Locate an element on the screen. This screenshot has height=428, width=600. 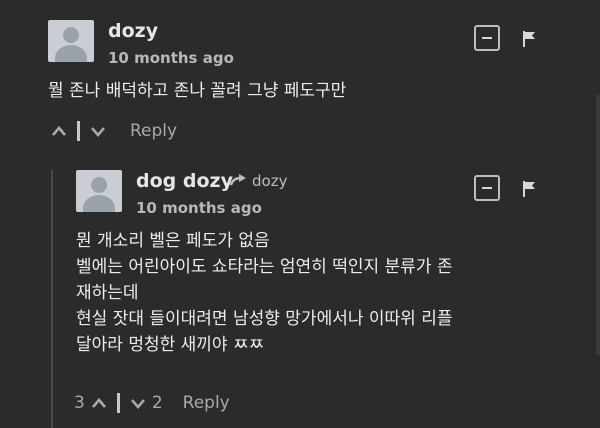
comment-actions: 3 2 Reply is located at coordinates (152, 403).